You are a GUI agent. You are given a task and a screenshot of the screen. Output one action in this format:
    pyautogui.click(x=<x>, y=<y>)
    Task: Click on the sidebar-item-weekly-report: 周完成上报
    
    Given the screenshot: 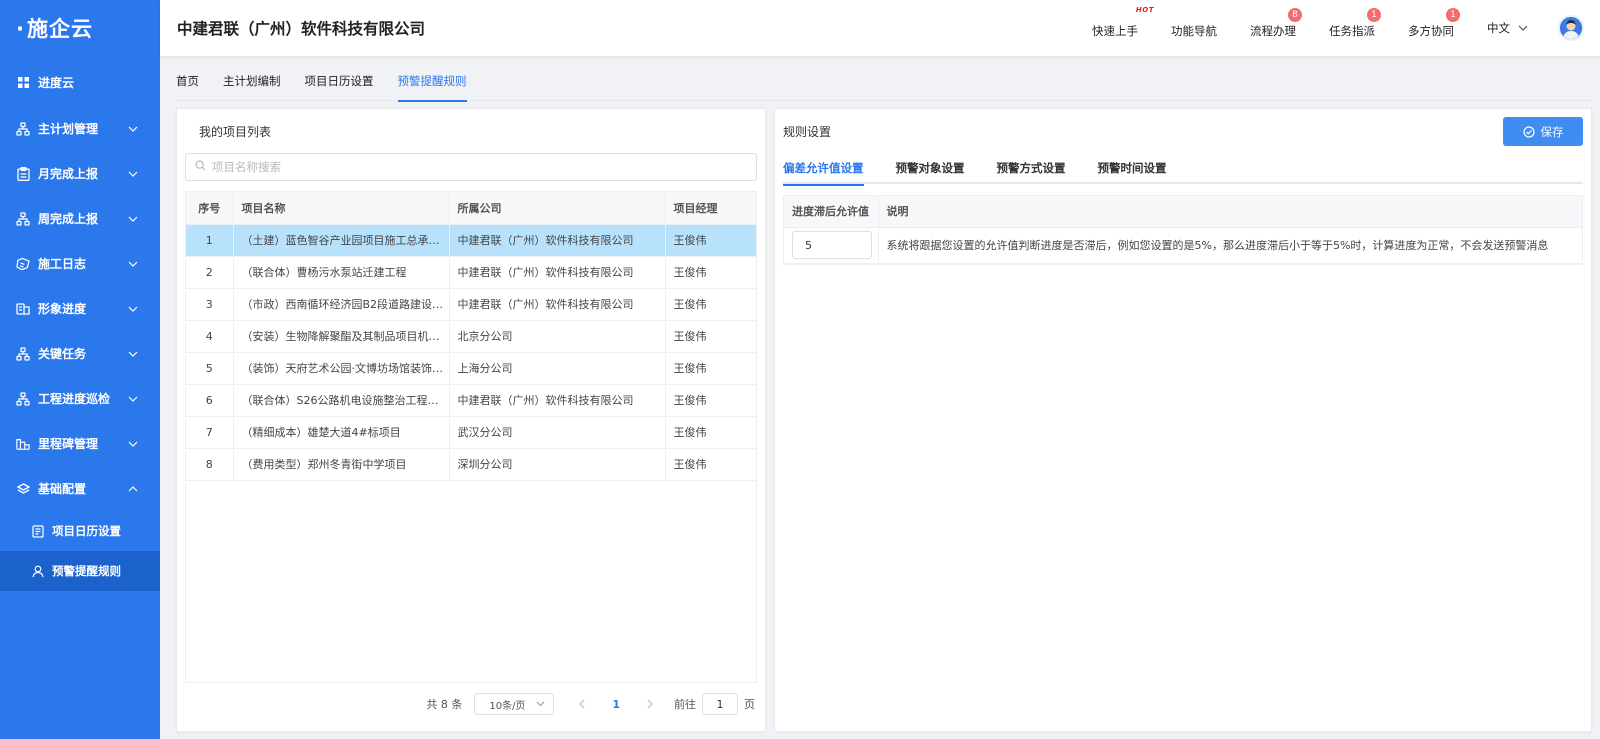 What is the action you would take?
    pyautogui.click(x=80, y=218)
    